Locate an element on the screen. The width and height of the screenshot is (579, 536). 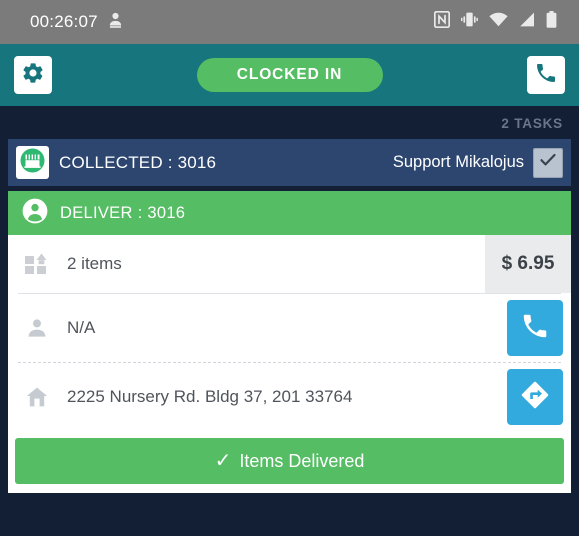
person-icon is located at coordinates (35, 213).